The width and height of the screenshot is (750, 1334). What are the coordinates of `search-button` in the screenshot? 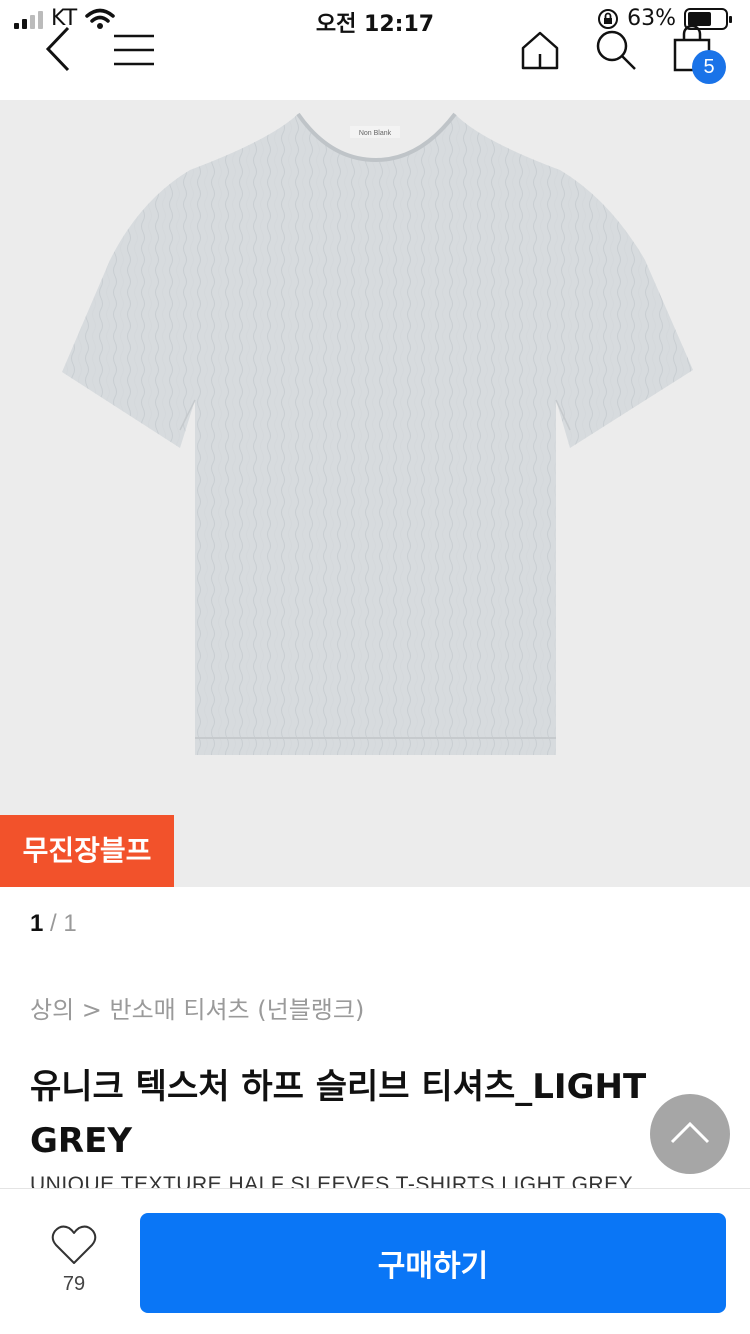 It's located at (616, 50).